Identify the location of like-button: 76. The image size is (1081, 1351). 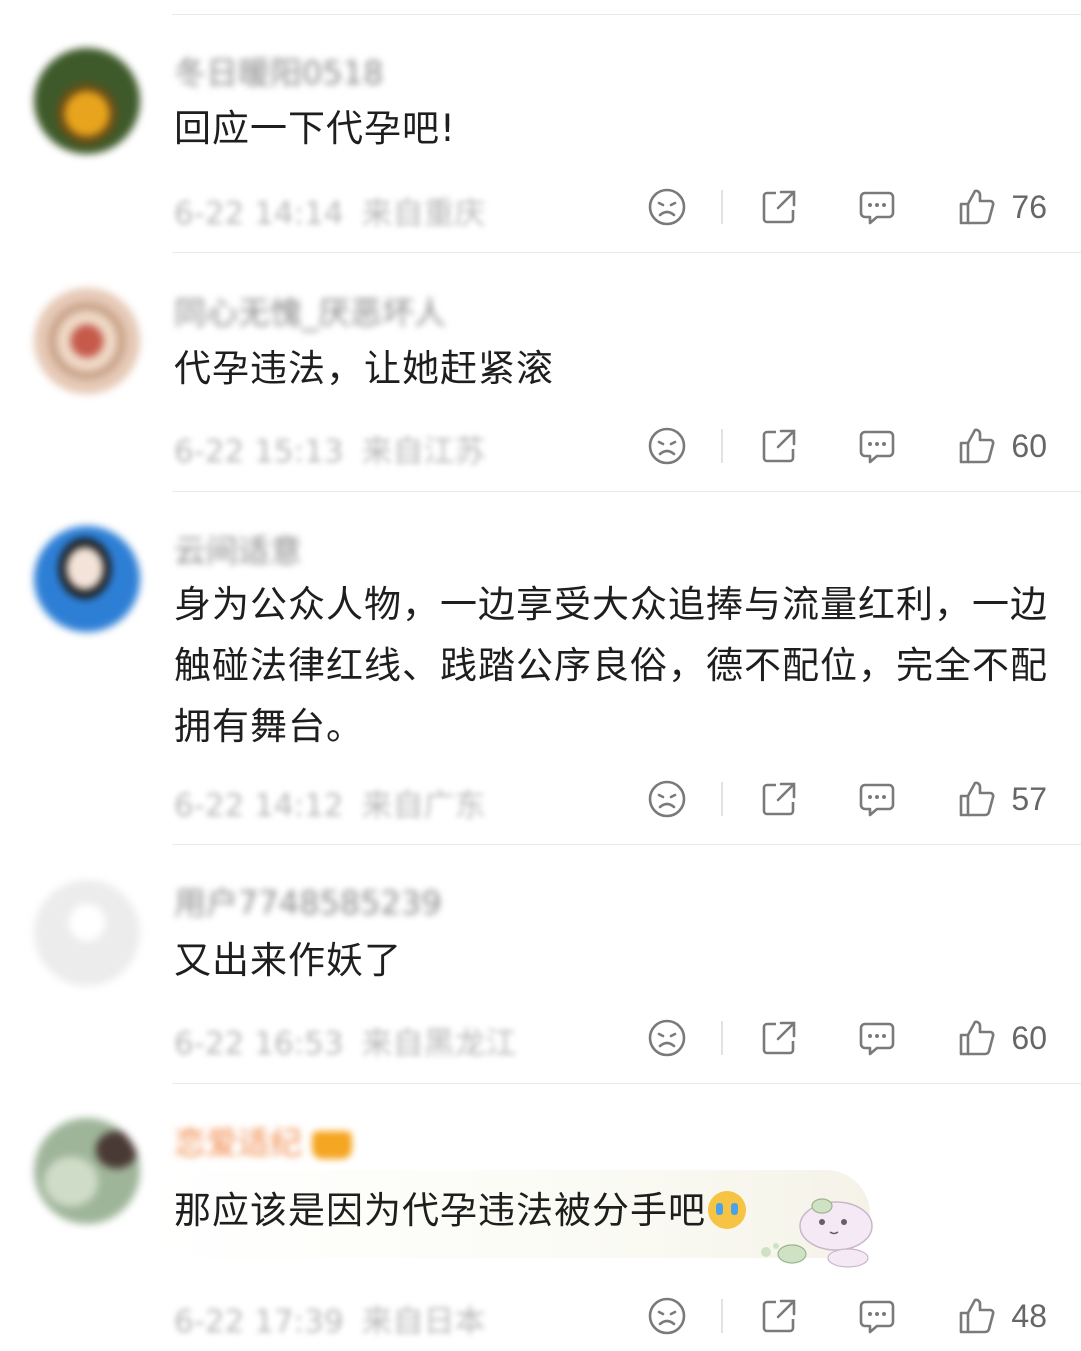
(1002, 207).